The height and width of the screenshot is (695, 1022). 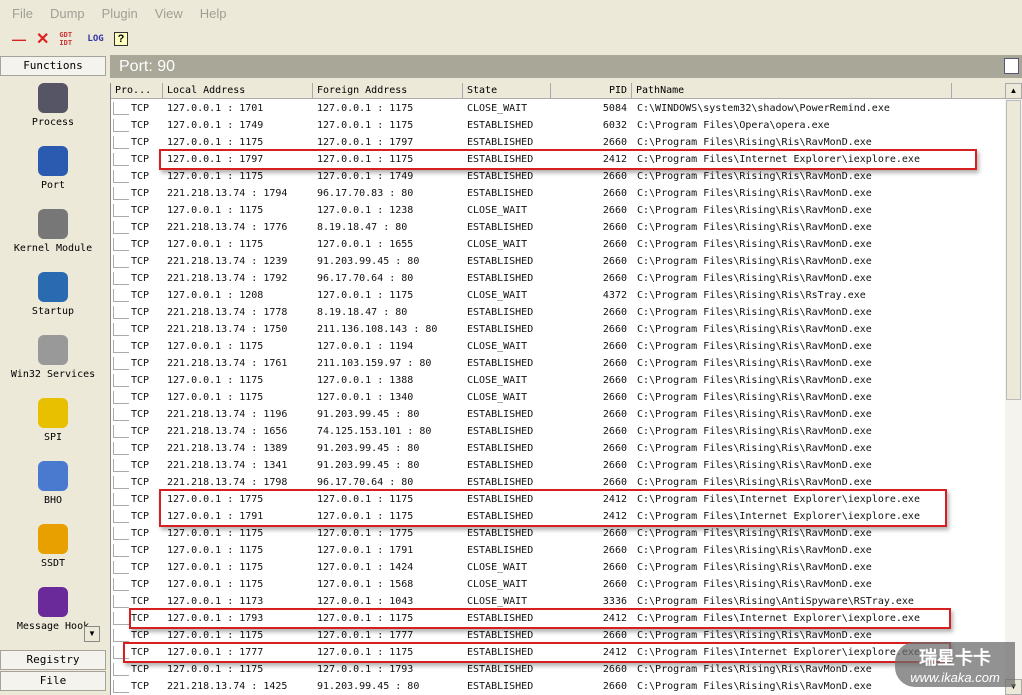 I want to click on gdt-idt-button: GDT IDT, so click(x=68, y=39).